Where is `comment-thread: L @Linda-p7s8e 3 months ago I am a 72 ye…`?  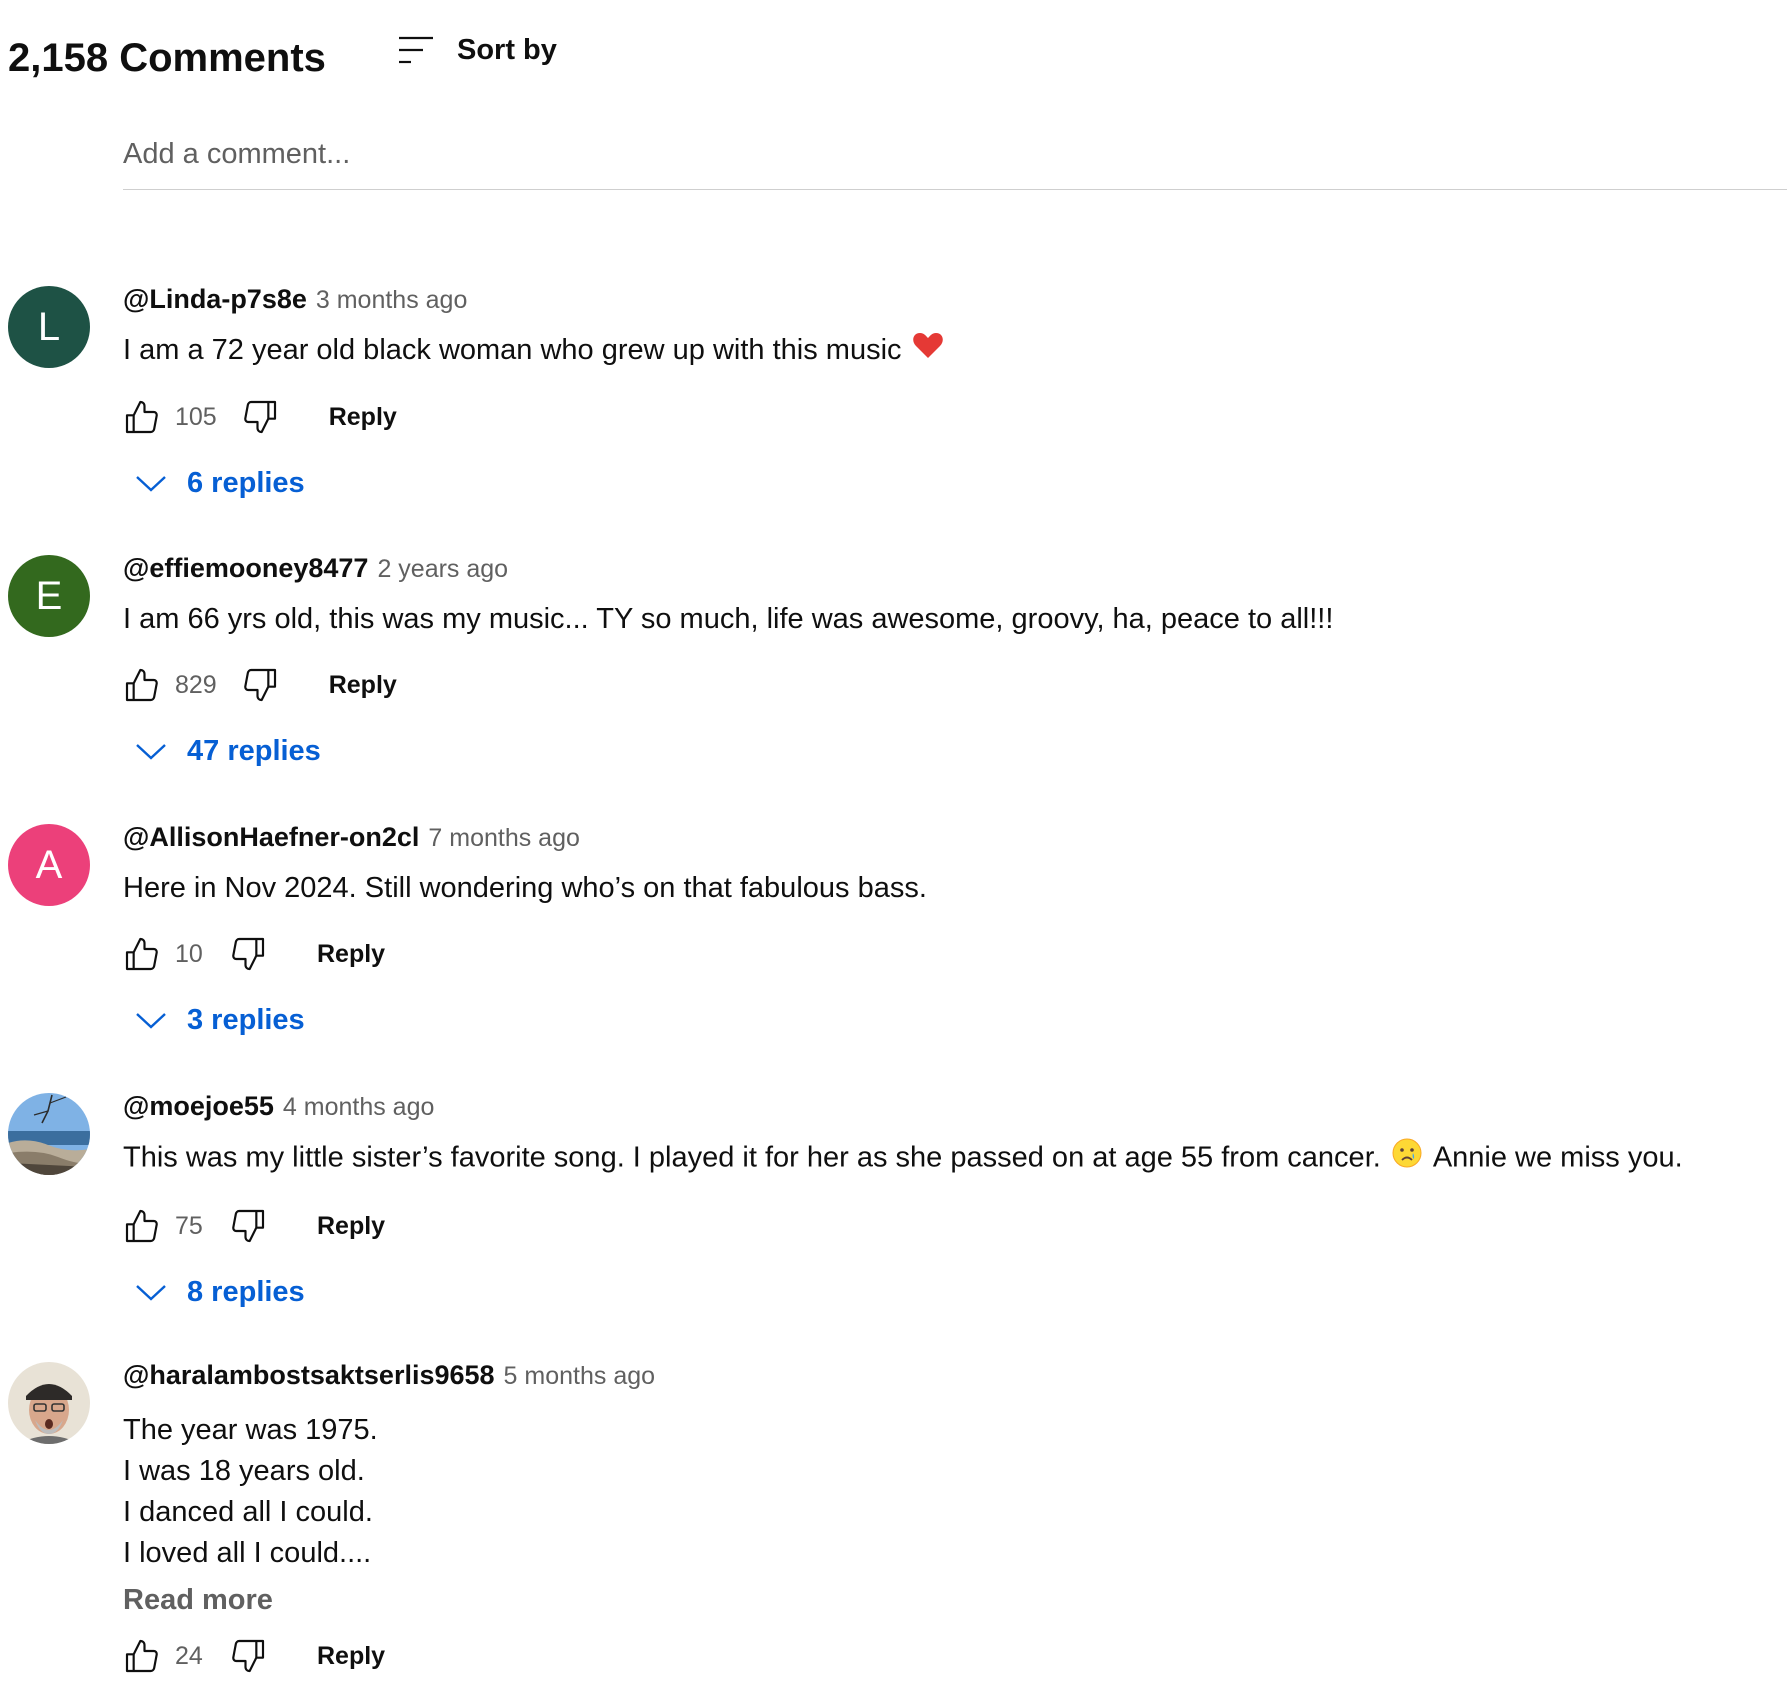
comment-thread: L @Linda-p7s8e 3 months ago I am a 72 ye… is located at coordinates (893, 399).